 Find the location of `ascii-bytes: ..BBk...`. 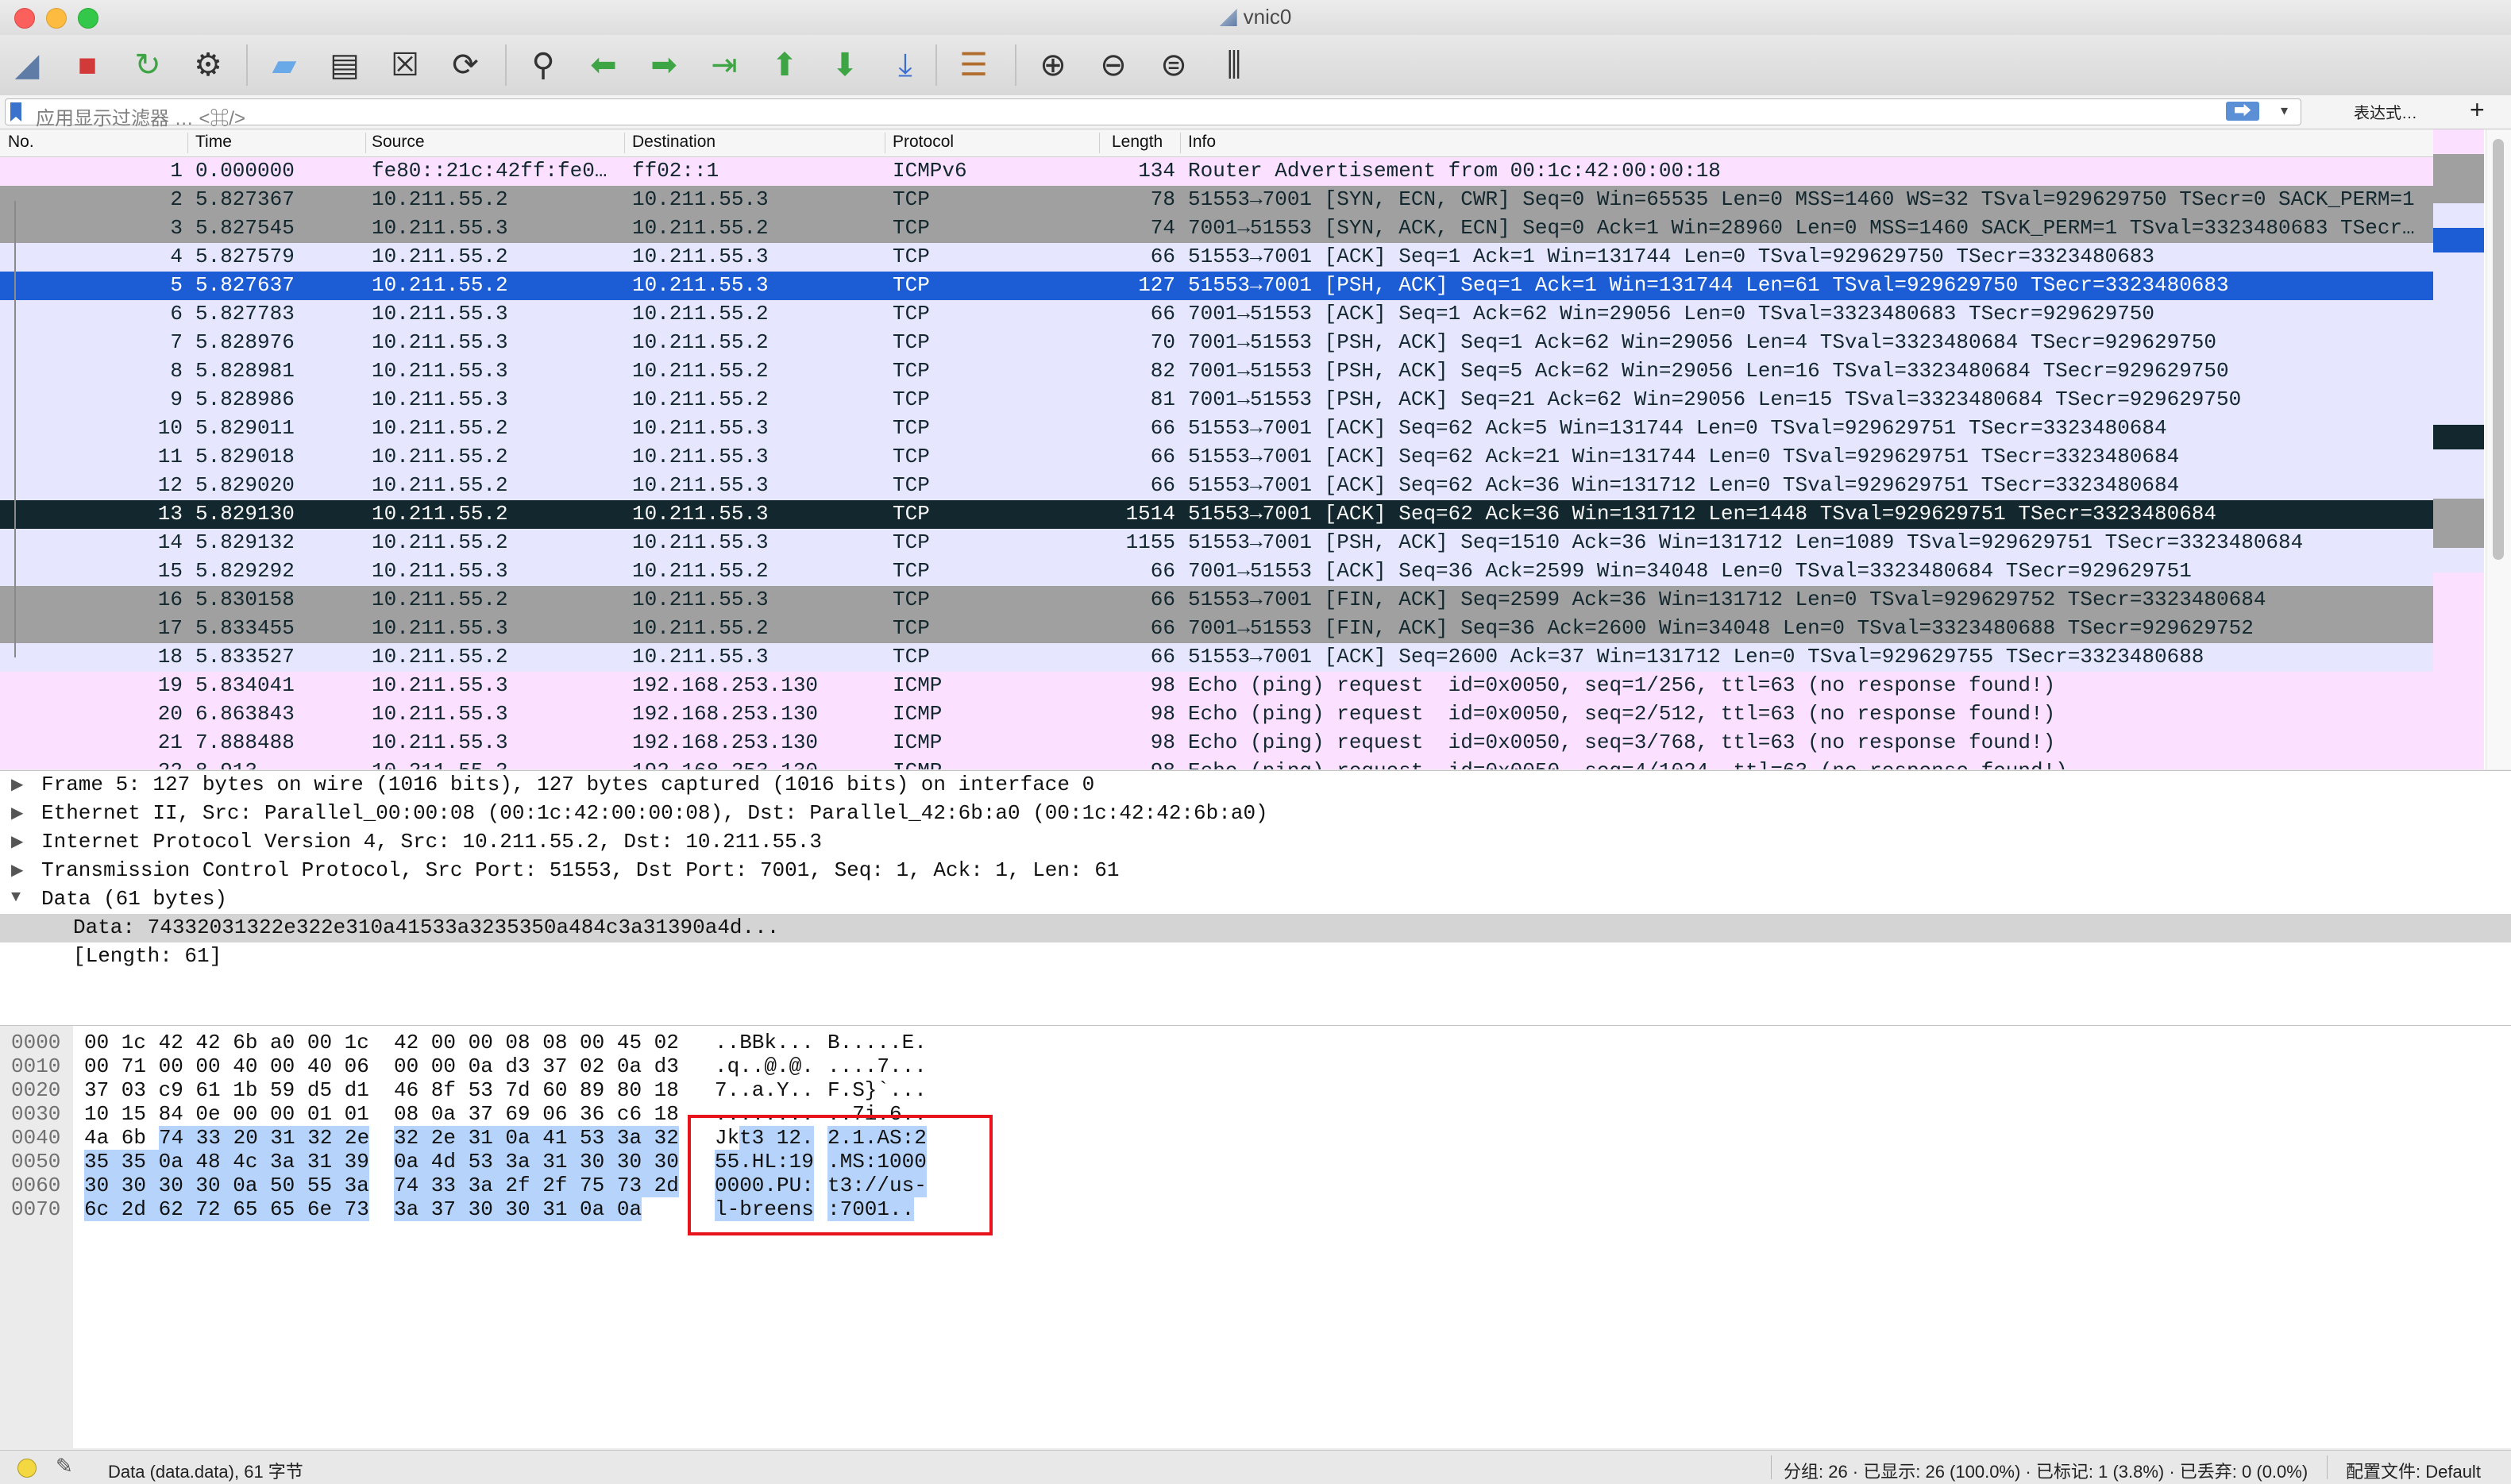

ascii-bytes: ..BBk... is located at coordinates (764, 1043).